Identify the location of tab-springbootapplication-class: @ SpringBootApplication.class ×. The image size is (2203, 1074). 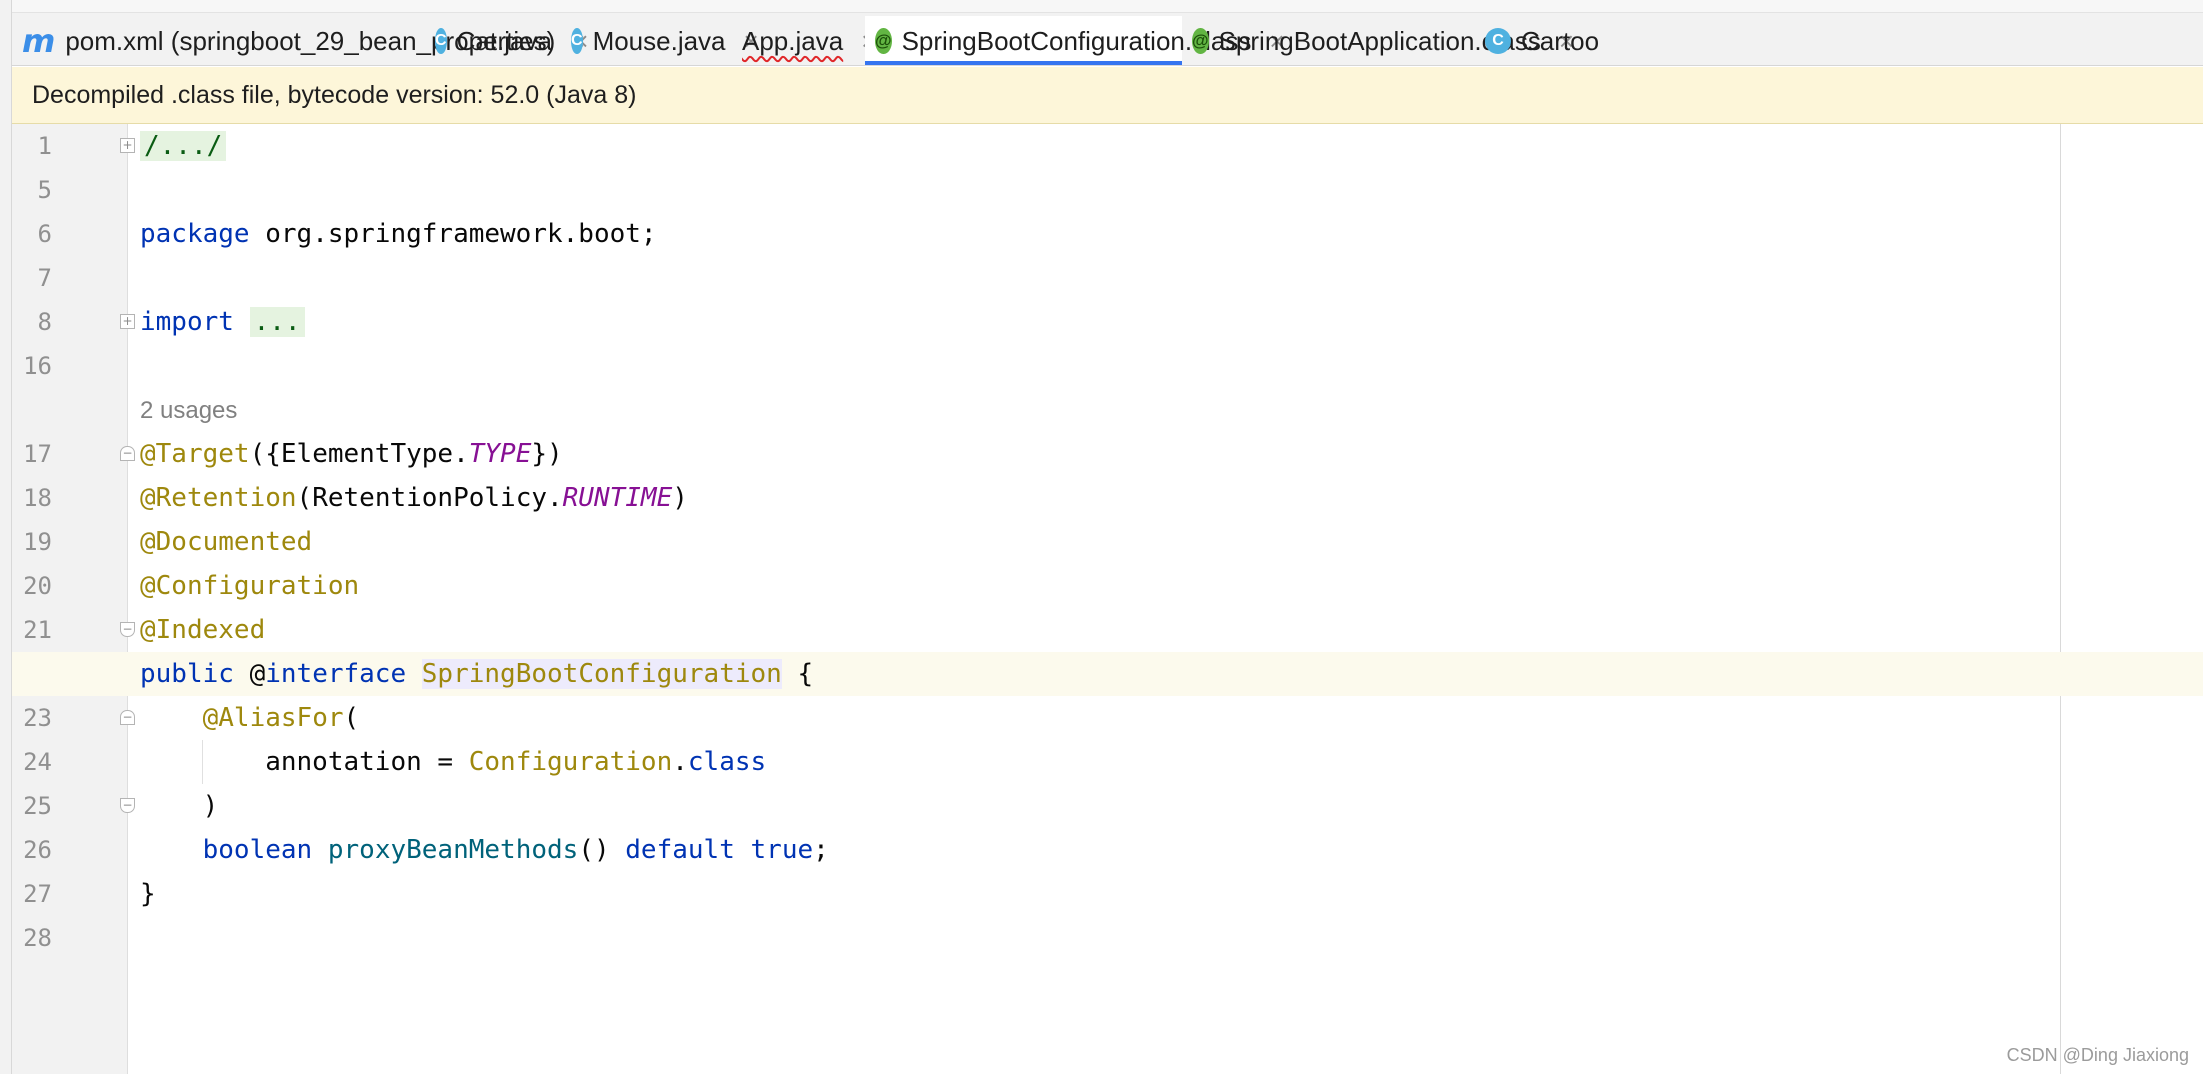
(1378, 40).